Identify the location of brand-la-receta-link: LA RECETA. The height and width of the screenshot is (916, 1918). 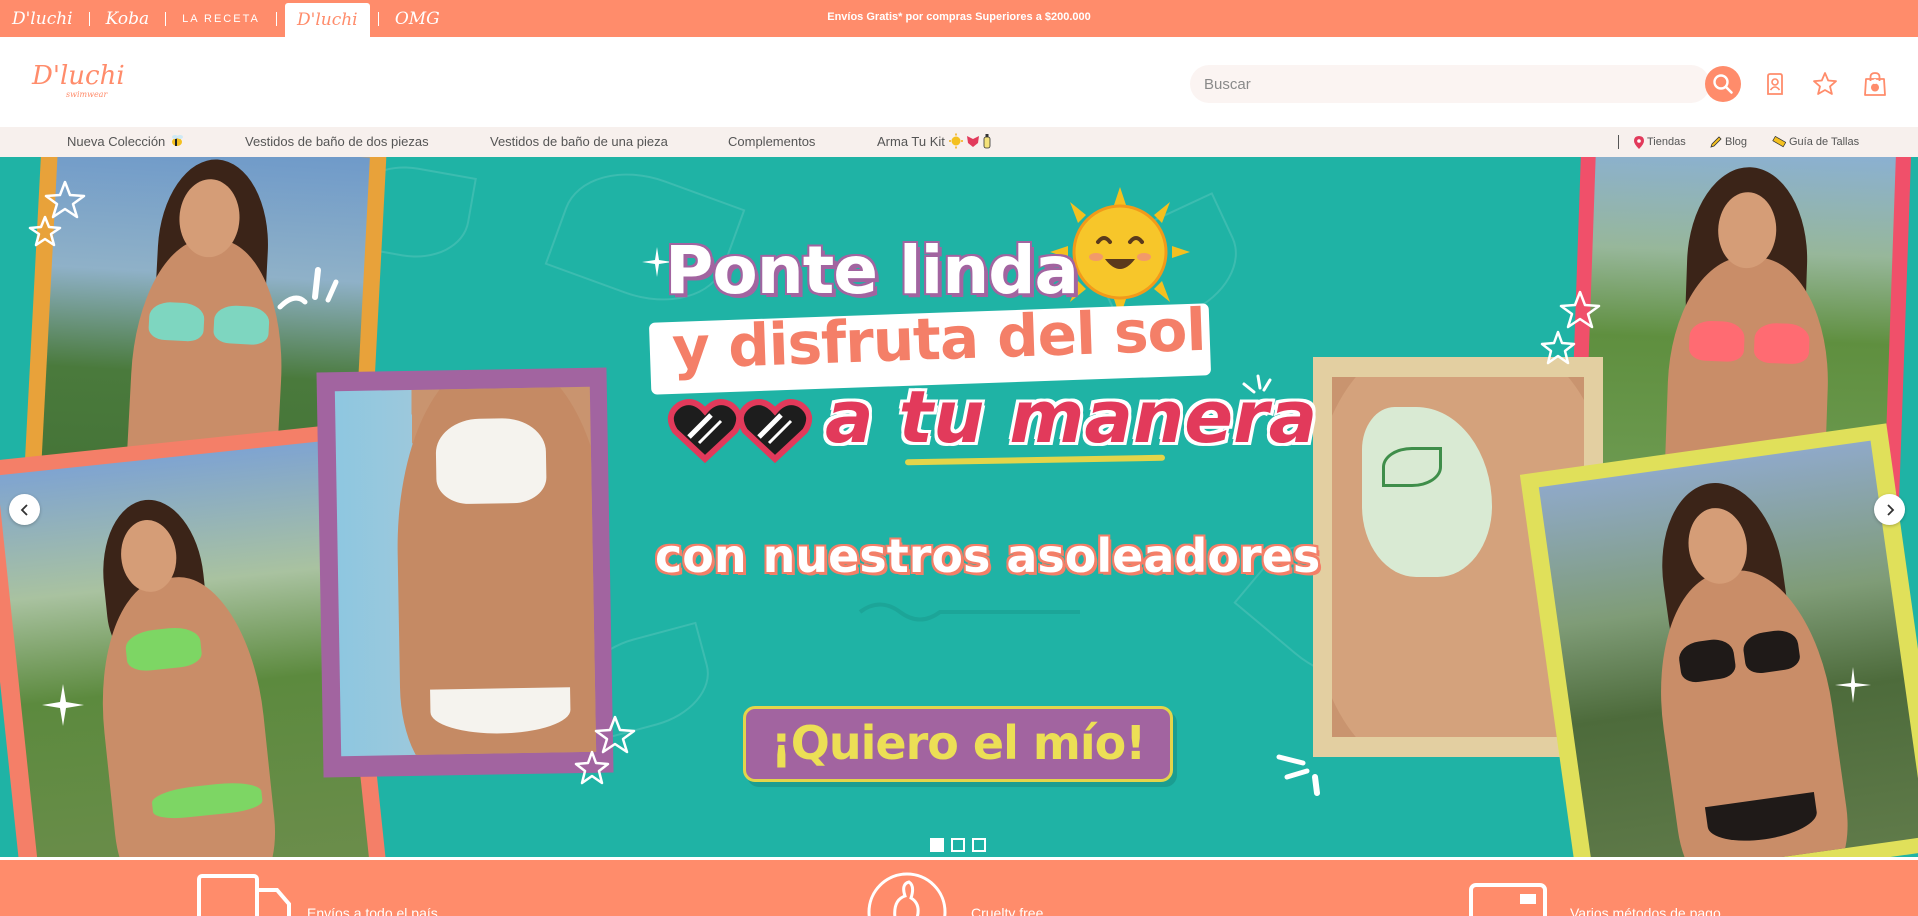
(221, 18).